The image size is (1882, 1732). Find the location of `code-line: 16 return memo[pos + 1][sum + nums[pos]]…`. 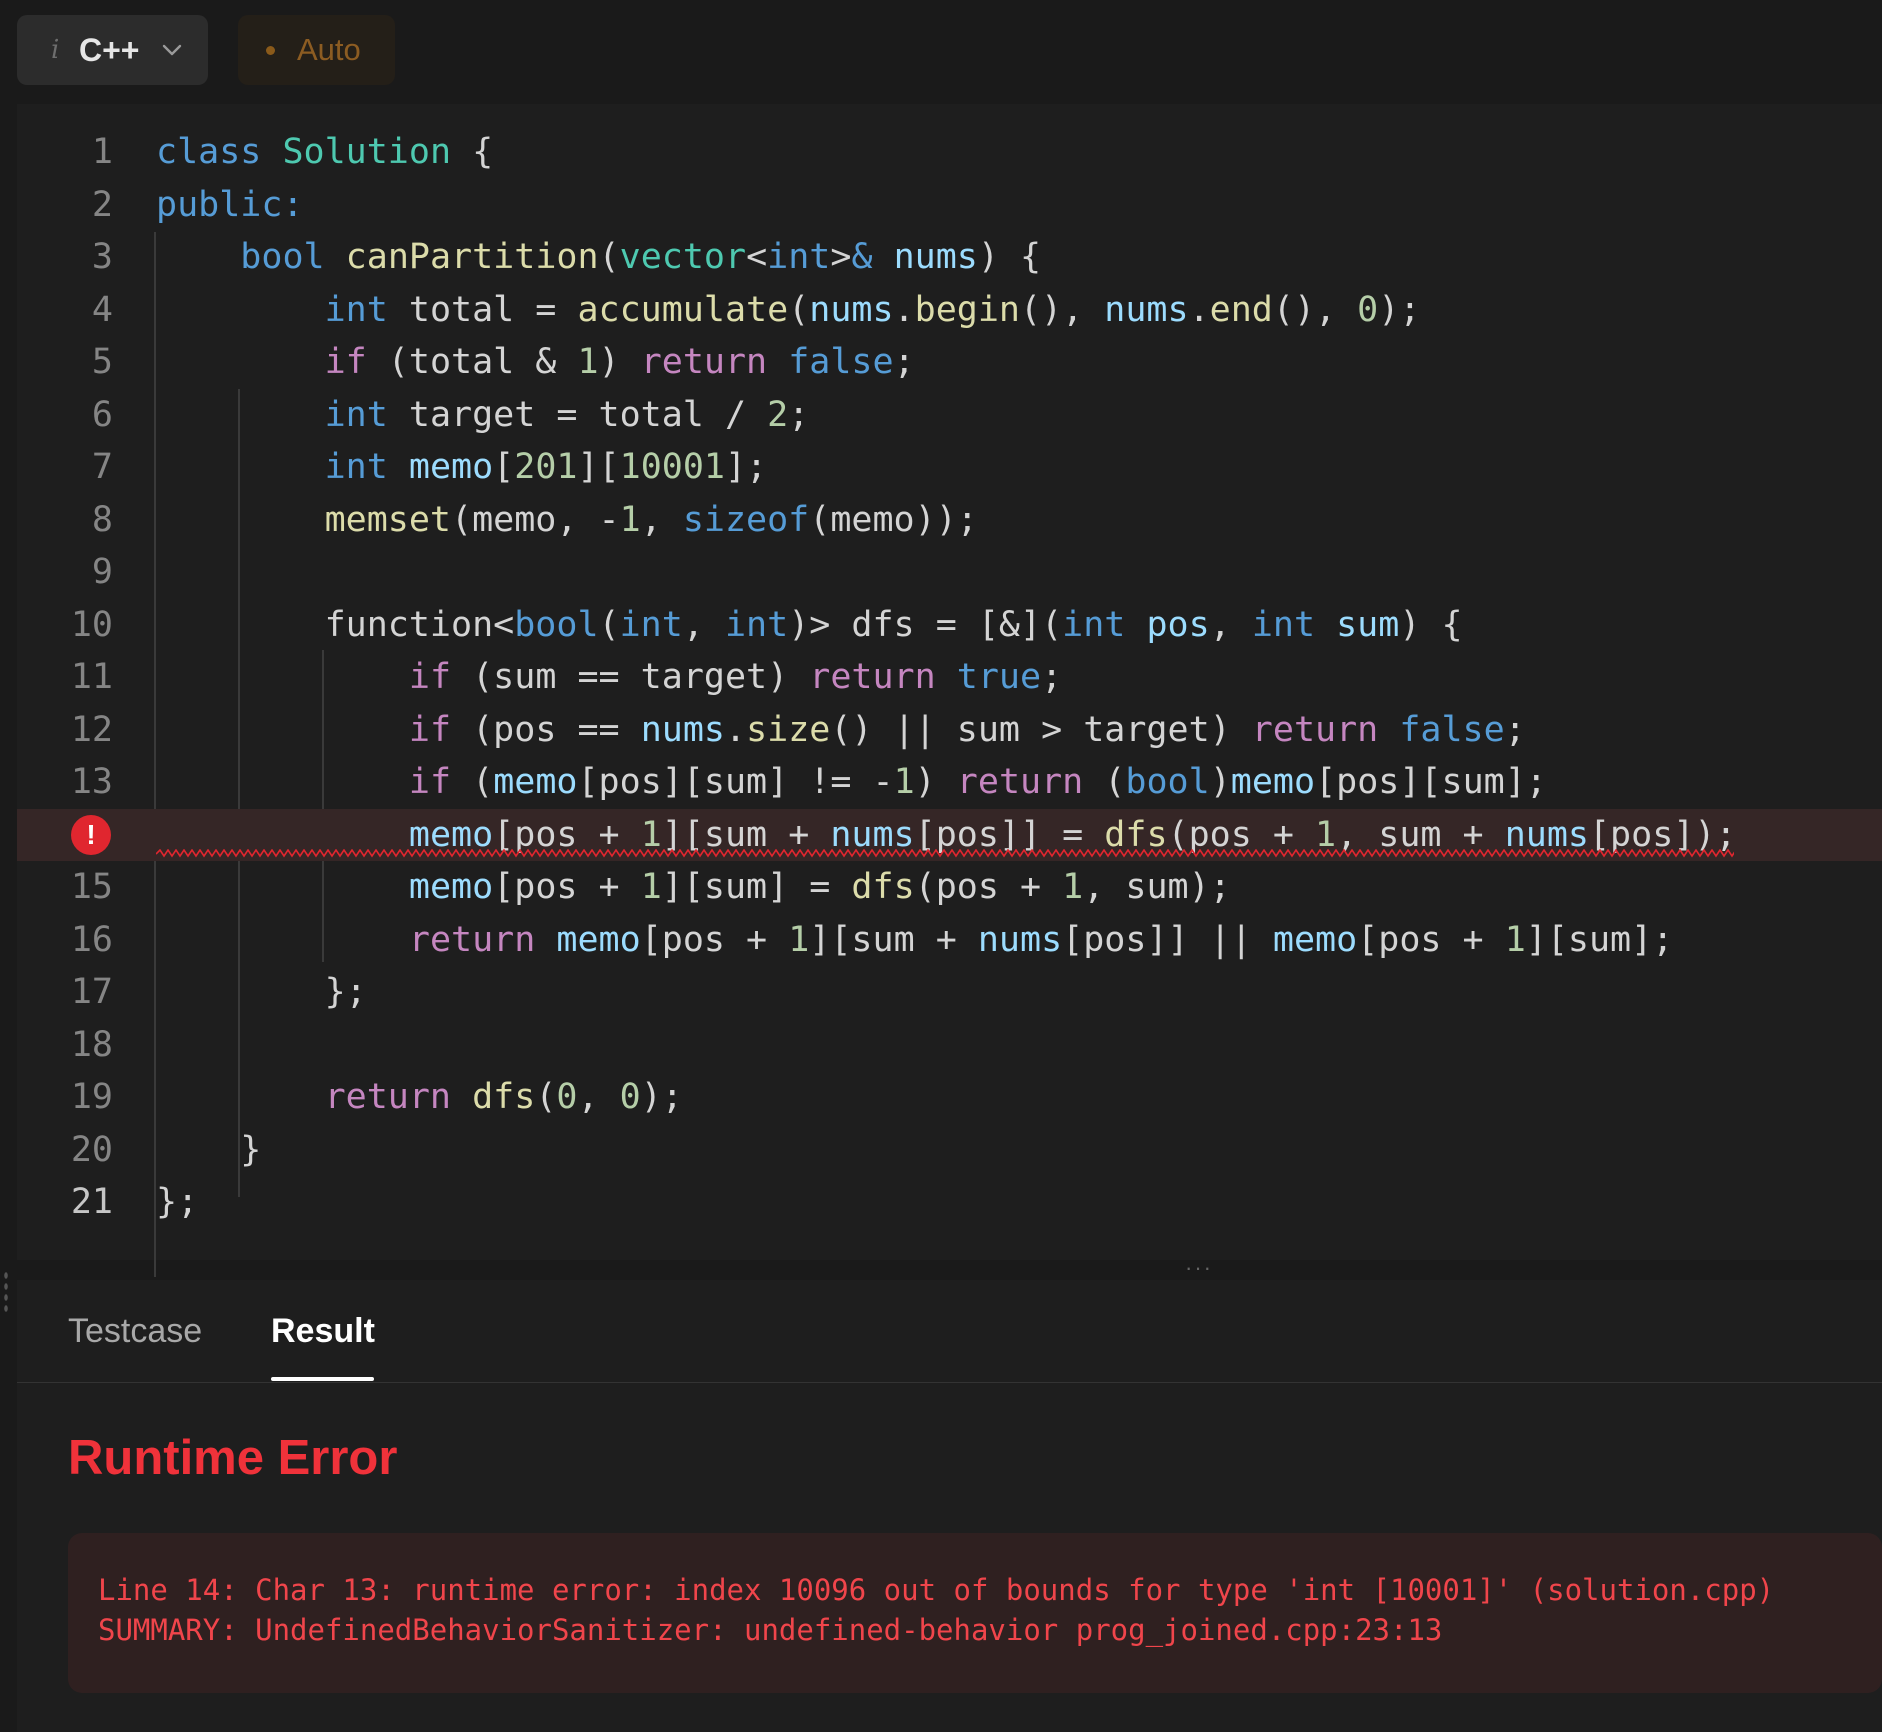

code-line: 16 return memo[pos + 1][sum + nums[pos]]… is located at coordinates (949, 940).